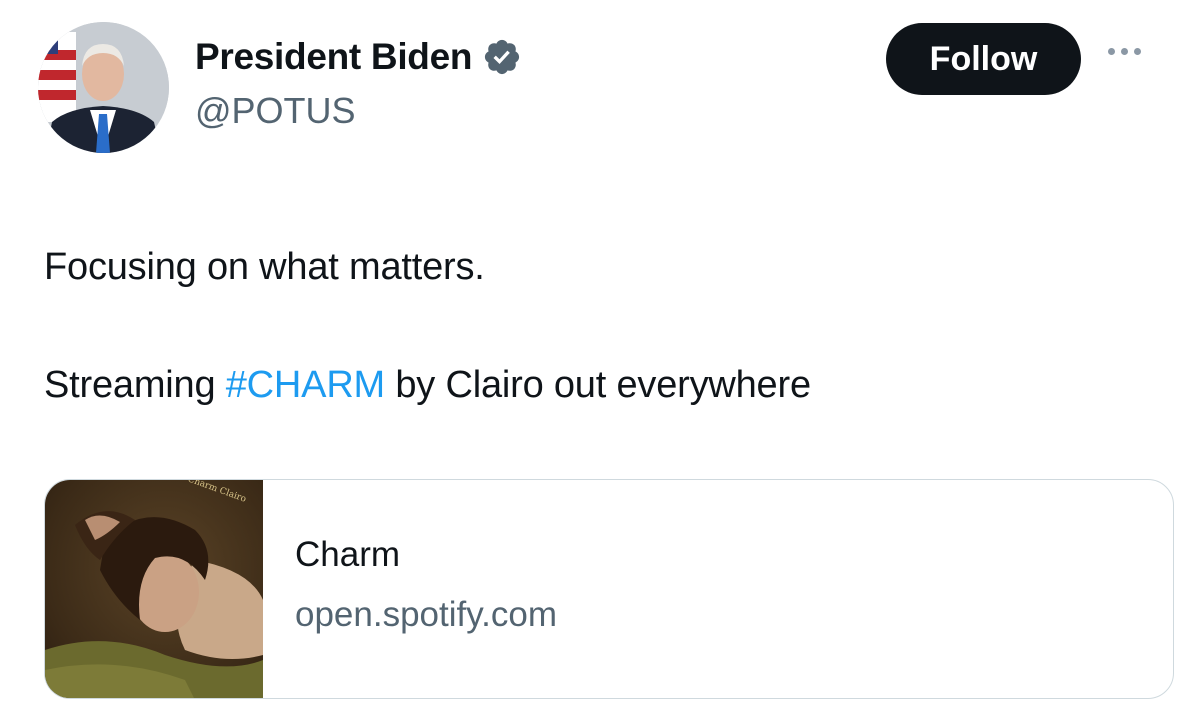  What do you see at coordinates (264, 267) in the screenshot?
I see `tweet-text-line-1: Focusing on what matters.` at bounding box center [264, 267].